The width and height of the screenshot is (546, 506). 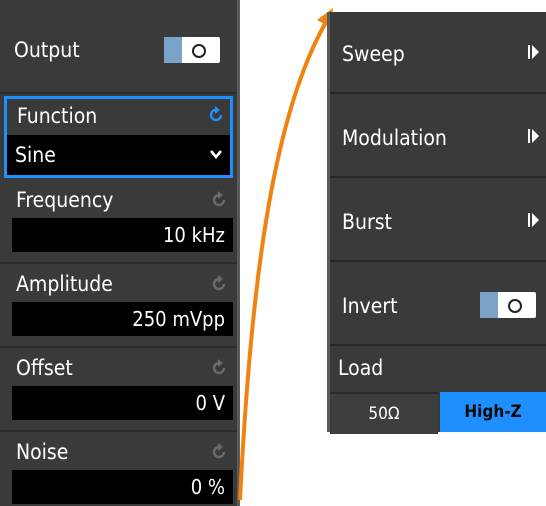 I want to click on offset-value: 0 V, so click(x=122, y=403).